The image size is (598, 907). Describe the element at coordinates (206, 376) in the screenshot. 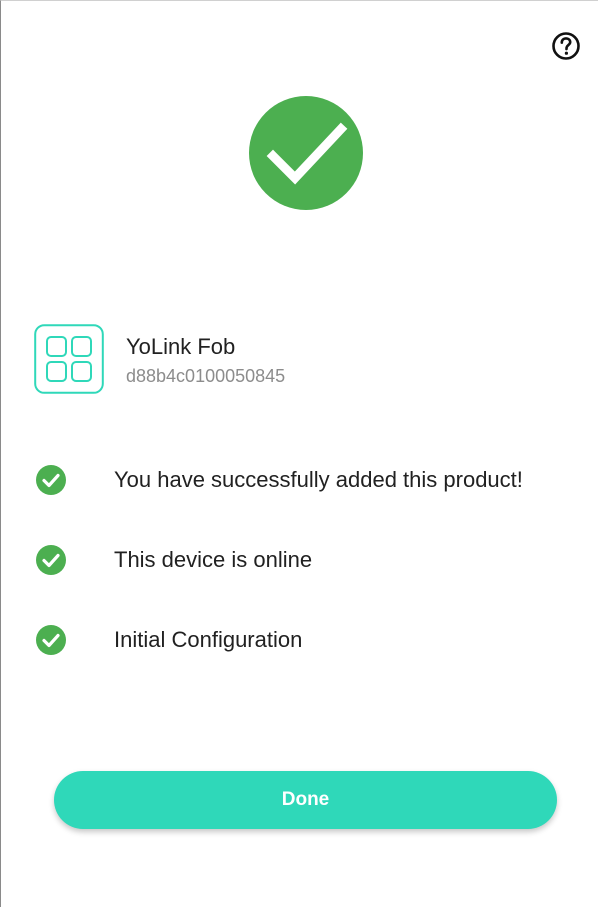

I see `device-id: d88b4c0100050845` at that location.